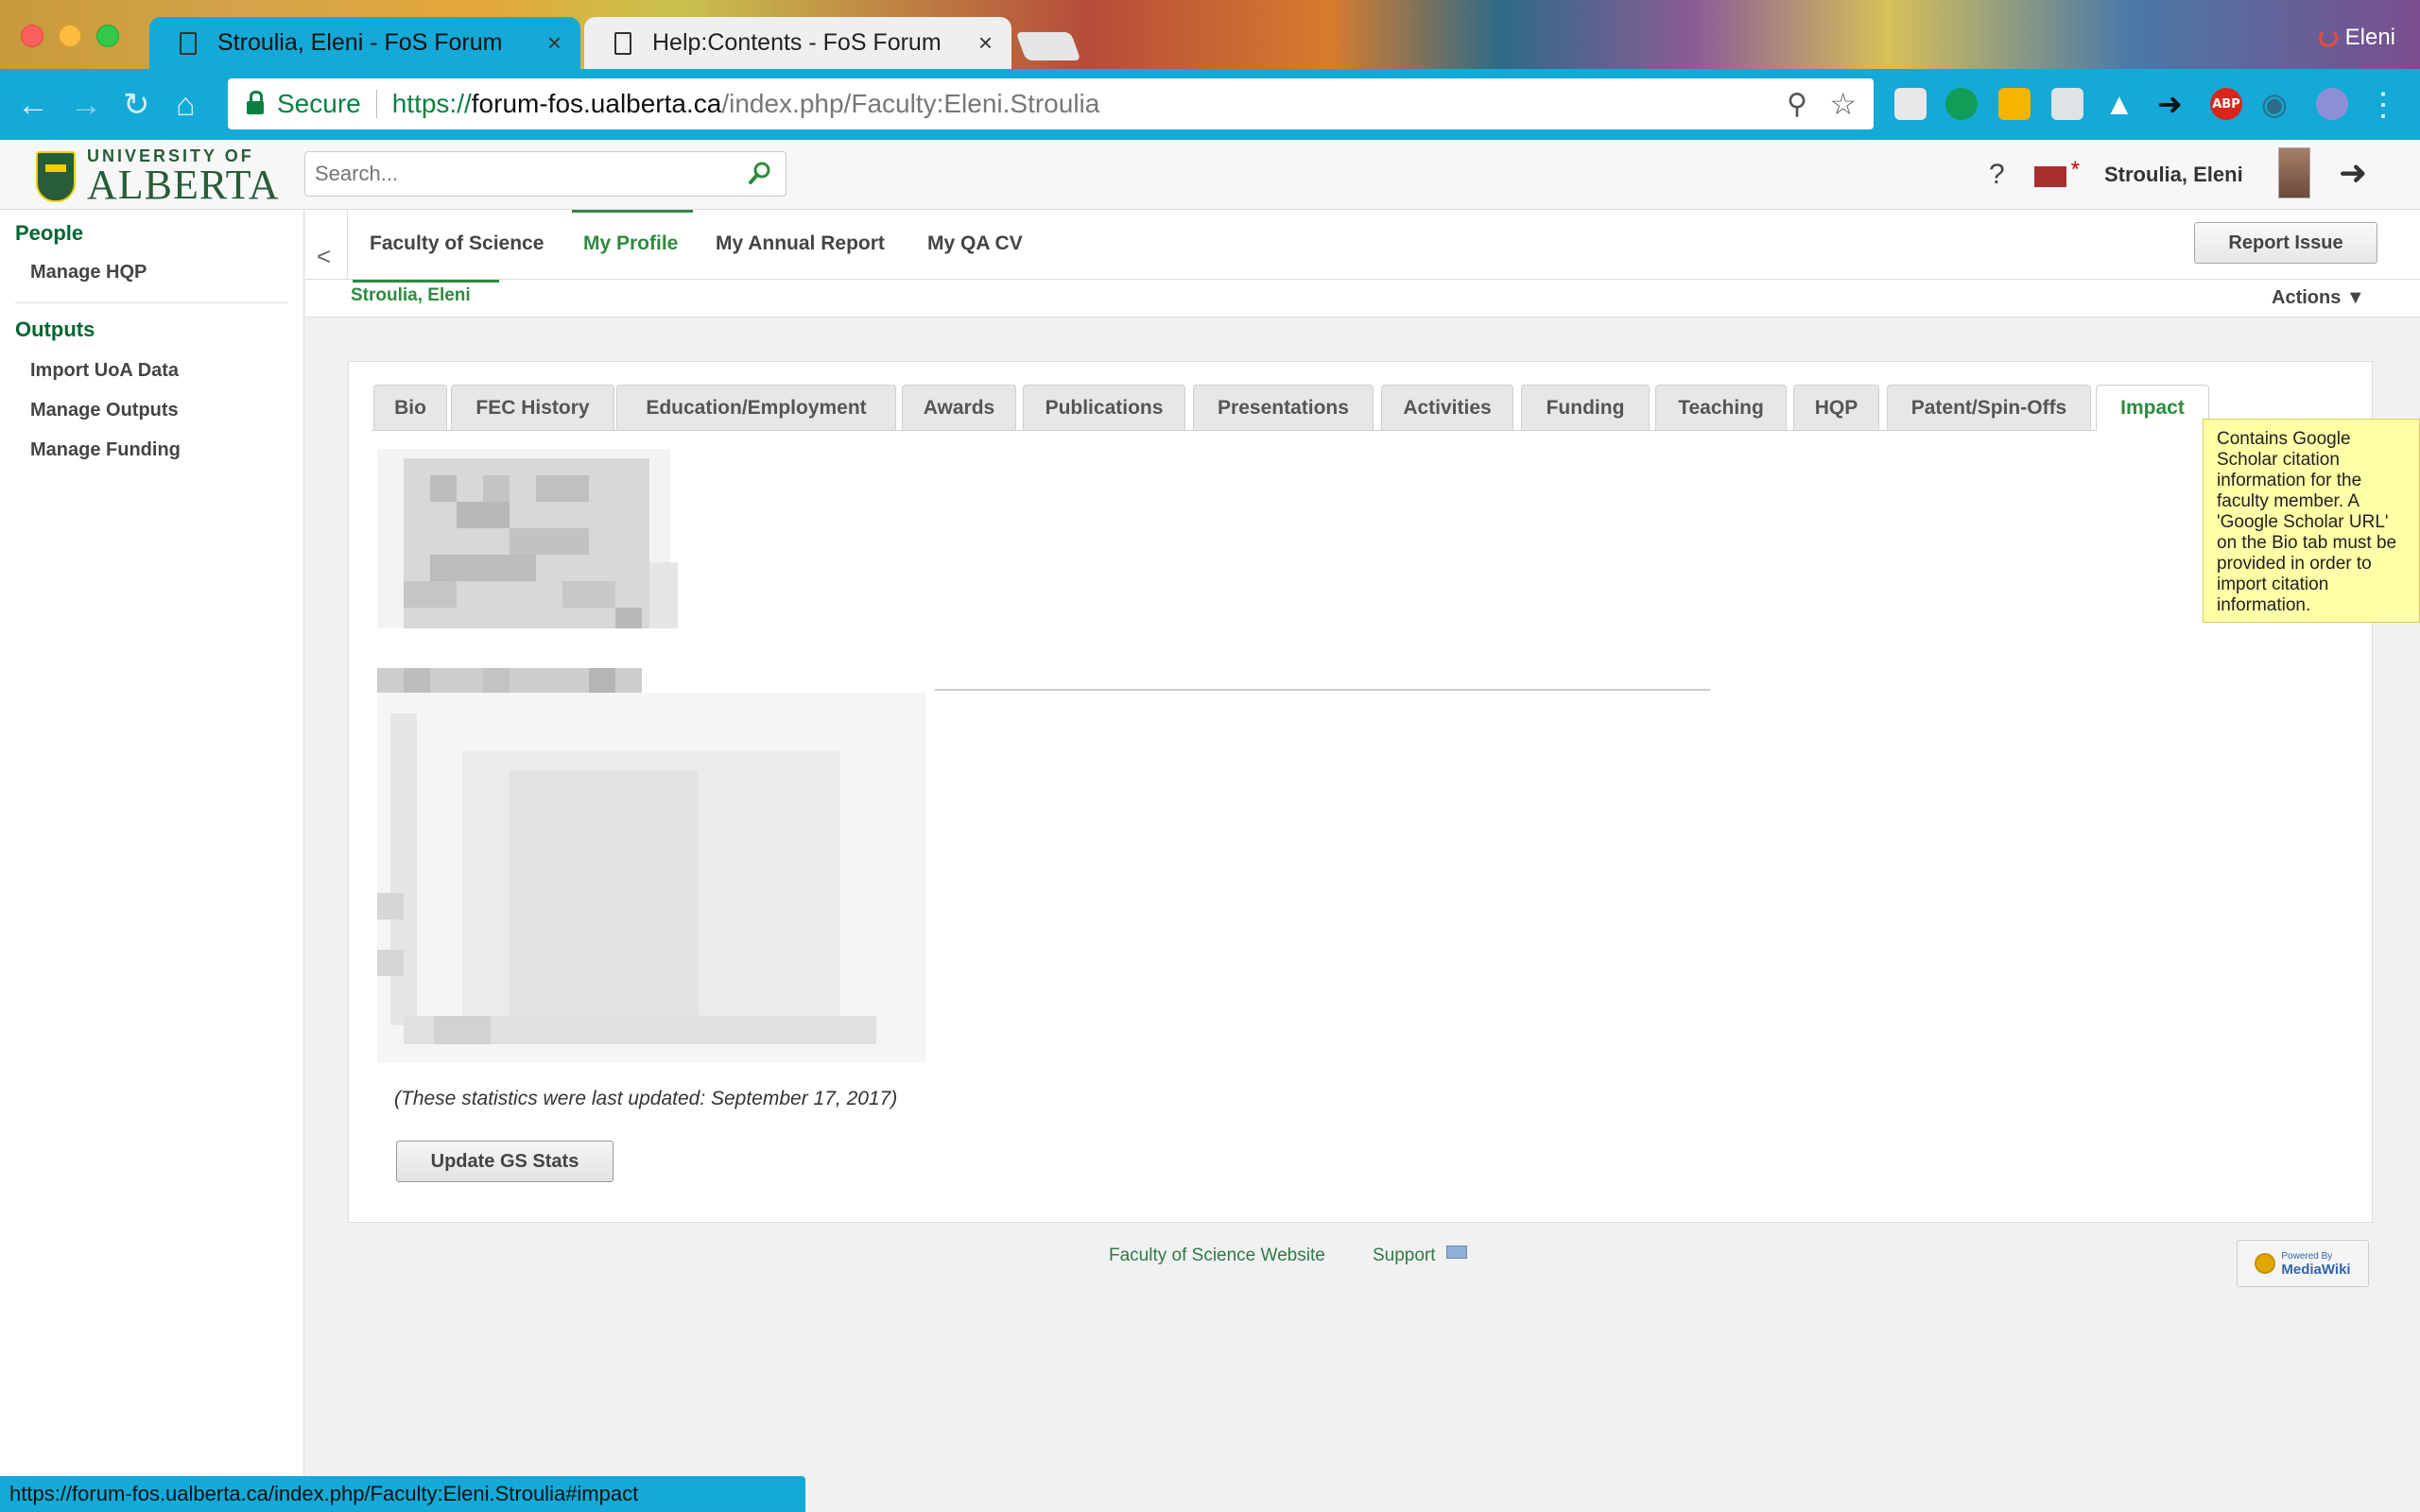 This screenshot has width=2420, height=1512. Describe the element at coordinates (56, 176) in the screenshot. I see `crest-icon` at that location.